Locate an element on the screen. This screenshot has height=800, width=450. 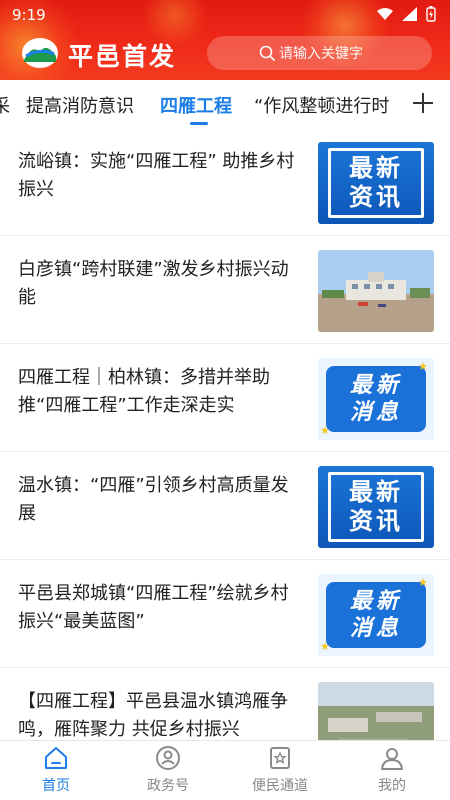
news-item: 平邑县郑城镇“四雁工程”绘就乡村振兴“最美蓝图” 最新 消息 ★ ★ is located at coordinates (225, 614).